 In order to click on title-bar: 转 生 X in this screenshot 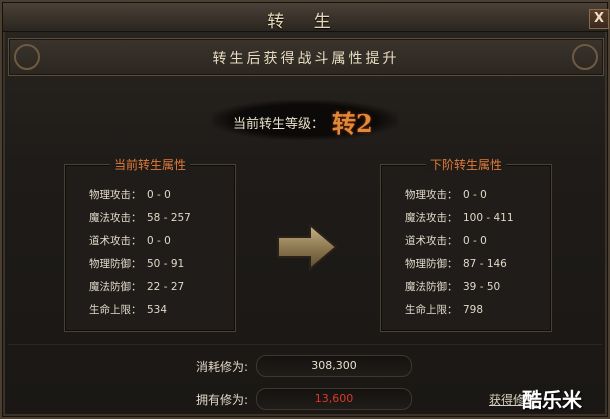, I will do `click(306, 17)`.